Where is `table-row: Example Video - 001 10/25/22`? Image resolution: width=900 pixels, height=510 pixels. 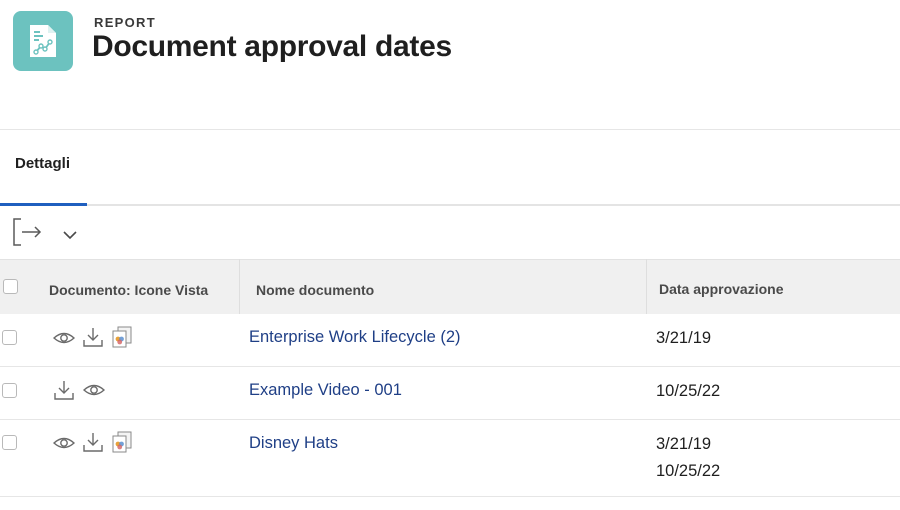
table-row: Example Video - 001 10/25/22 is located at coordinates (450, 393).